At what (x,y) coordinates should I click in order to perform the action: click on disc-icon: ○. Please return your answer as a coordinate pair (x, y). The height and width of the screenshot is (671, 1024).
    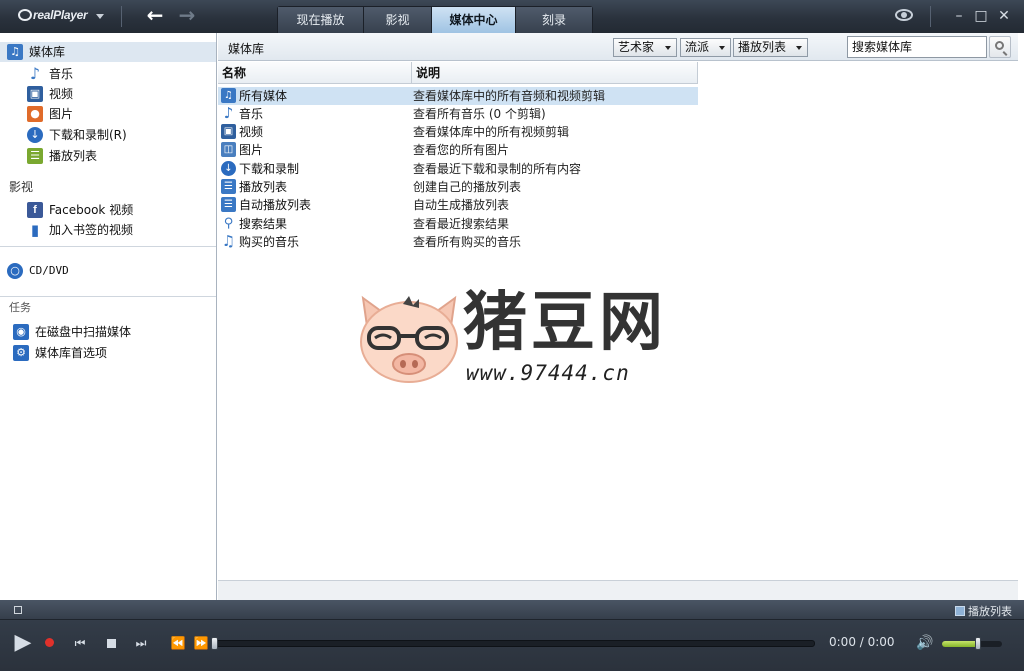
    Looking at the image, I should click on (15, 271).